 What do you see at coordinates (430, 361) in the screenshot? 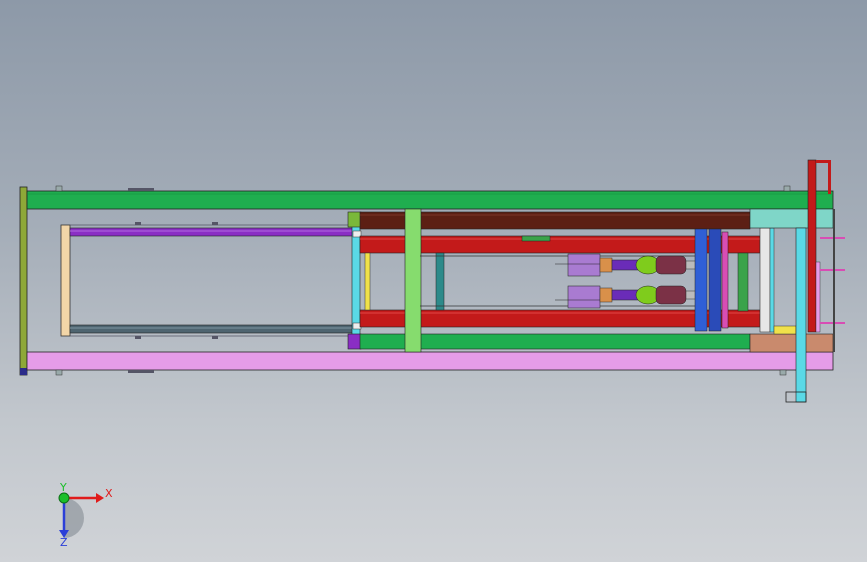
I see `bottom-frame-rail` at bounding box center [430, 361].